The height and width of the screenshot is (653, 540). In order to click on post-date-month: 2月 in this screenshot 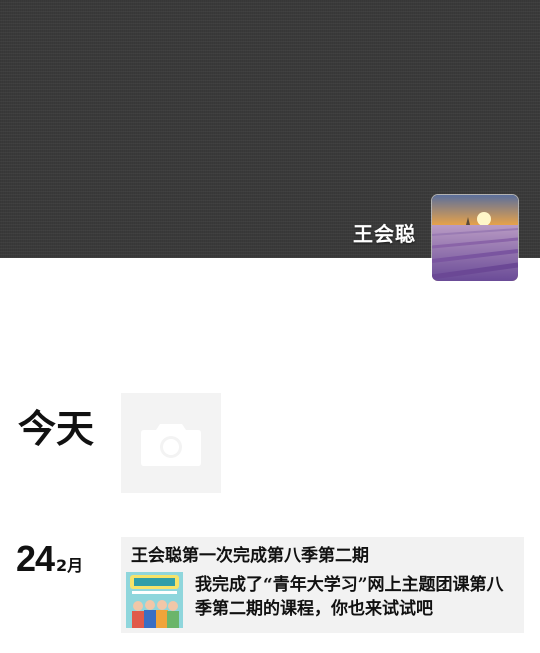, I will do `click(70, 565)`.